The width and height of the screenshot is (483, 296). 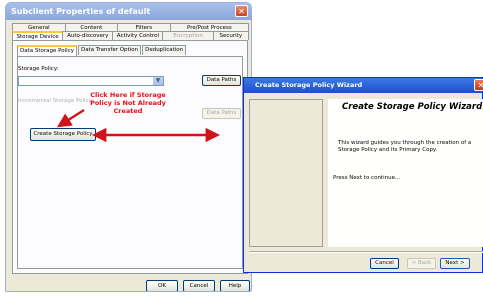 I want to click on ok-button: OK, so click(x=162, y=285).